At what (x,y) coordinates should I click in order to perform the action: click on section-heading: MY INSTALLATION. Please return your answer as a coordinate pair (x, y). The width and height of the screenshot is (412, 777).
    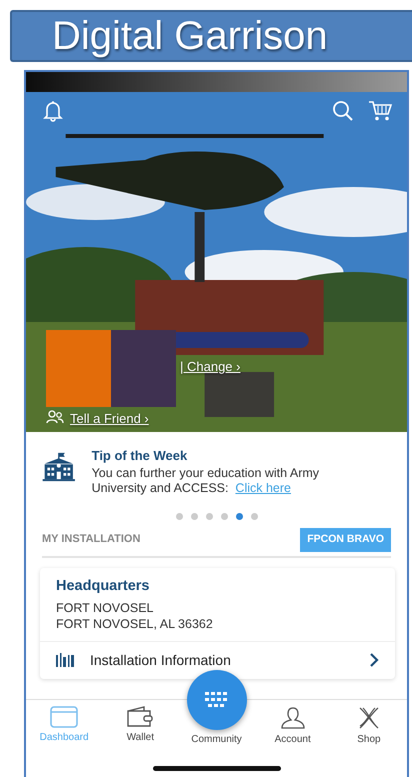
    Looking at the image, I should click on (91, 540).